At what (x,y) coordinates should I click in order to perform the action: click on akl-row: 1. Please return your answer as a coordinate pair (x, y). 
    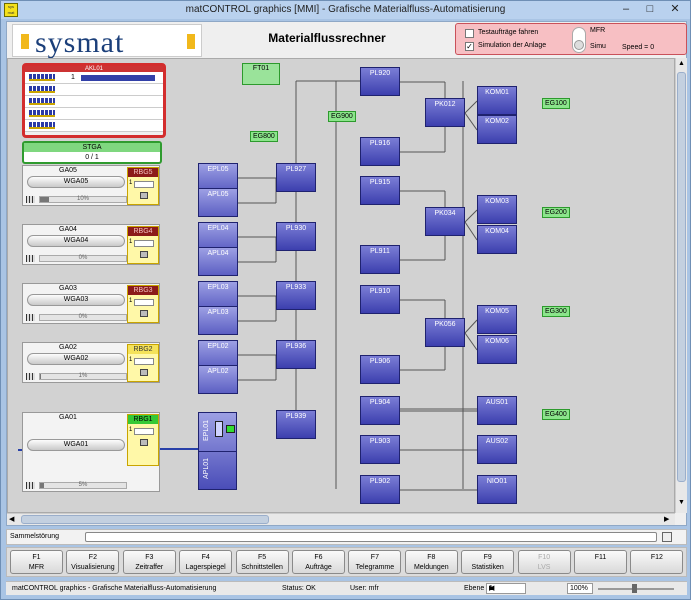
    Looking at the image, I should click on (94, 78).